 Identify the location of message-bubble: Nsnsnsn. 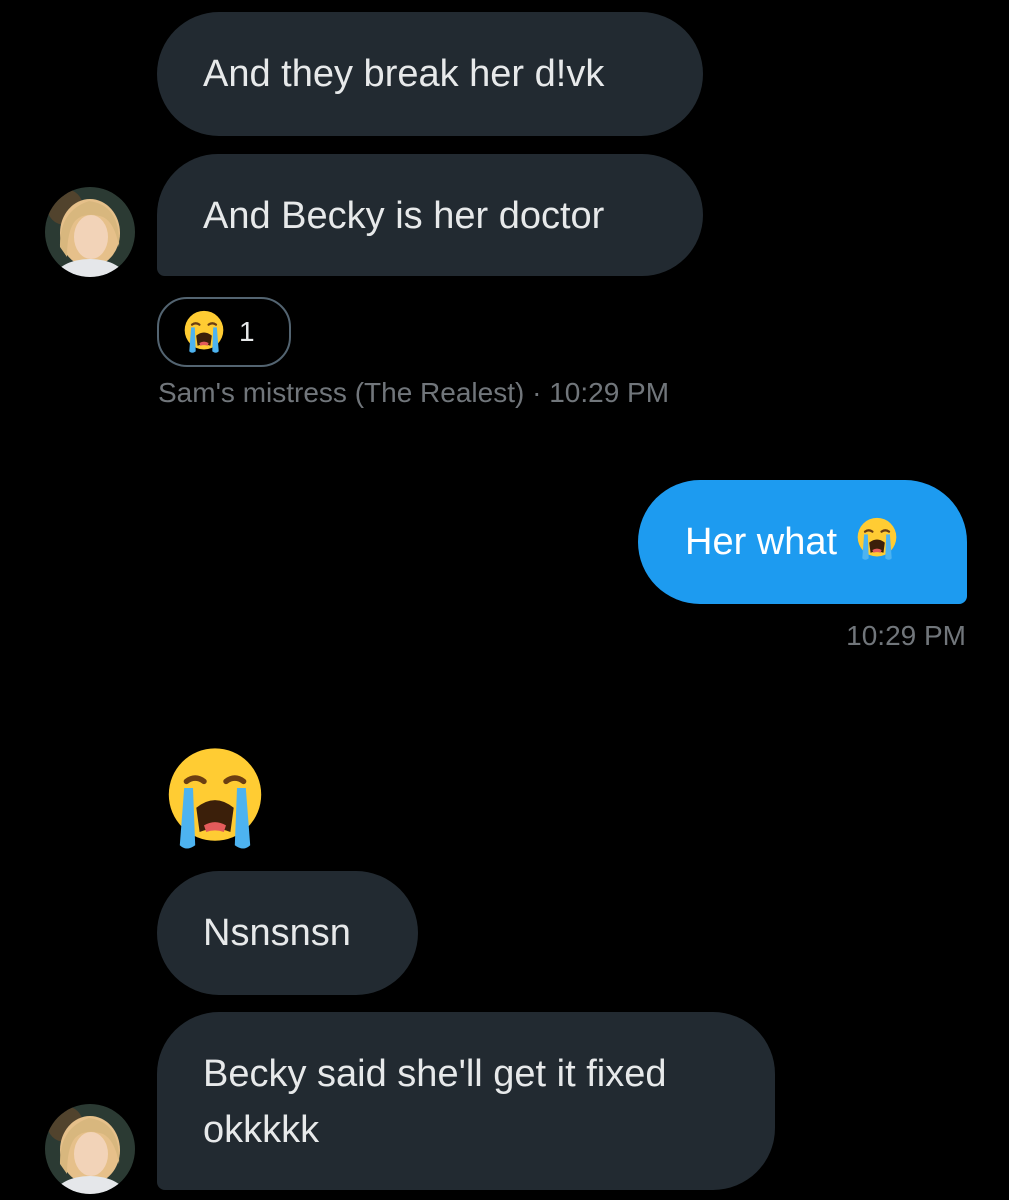
(287, 933).